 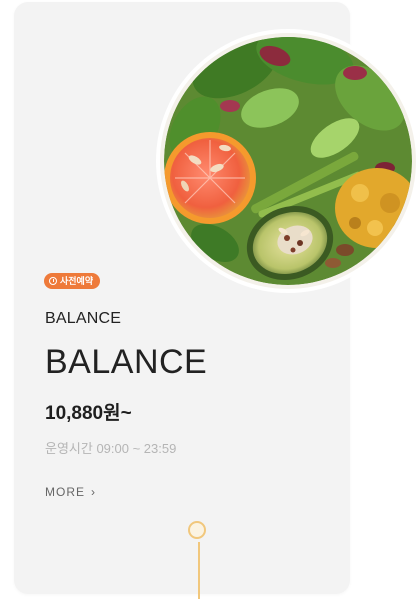 What do you see at coordinates (53, 281) in the screenshot?
I see `clock-icon` at bounding box center [53, 281].